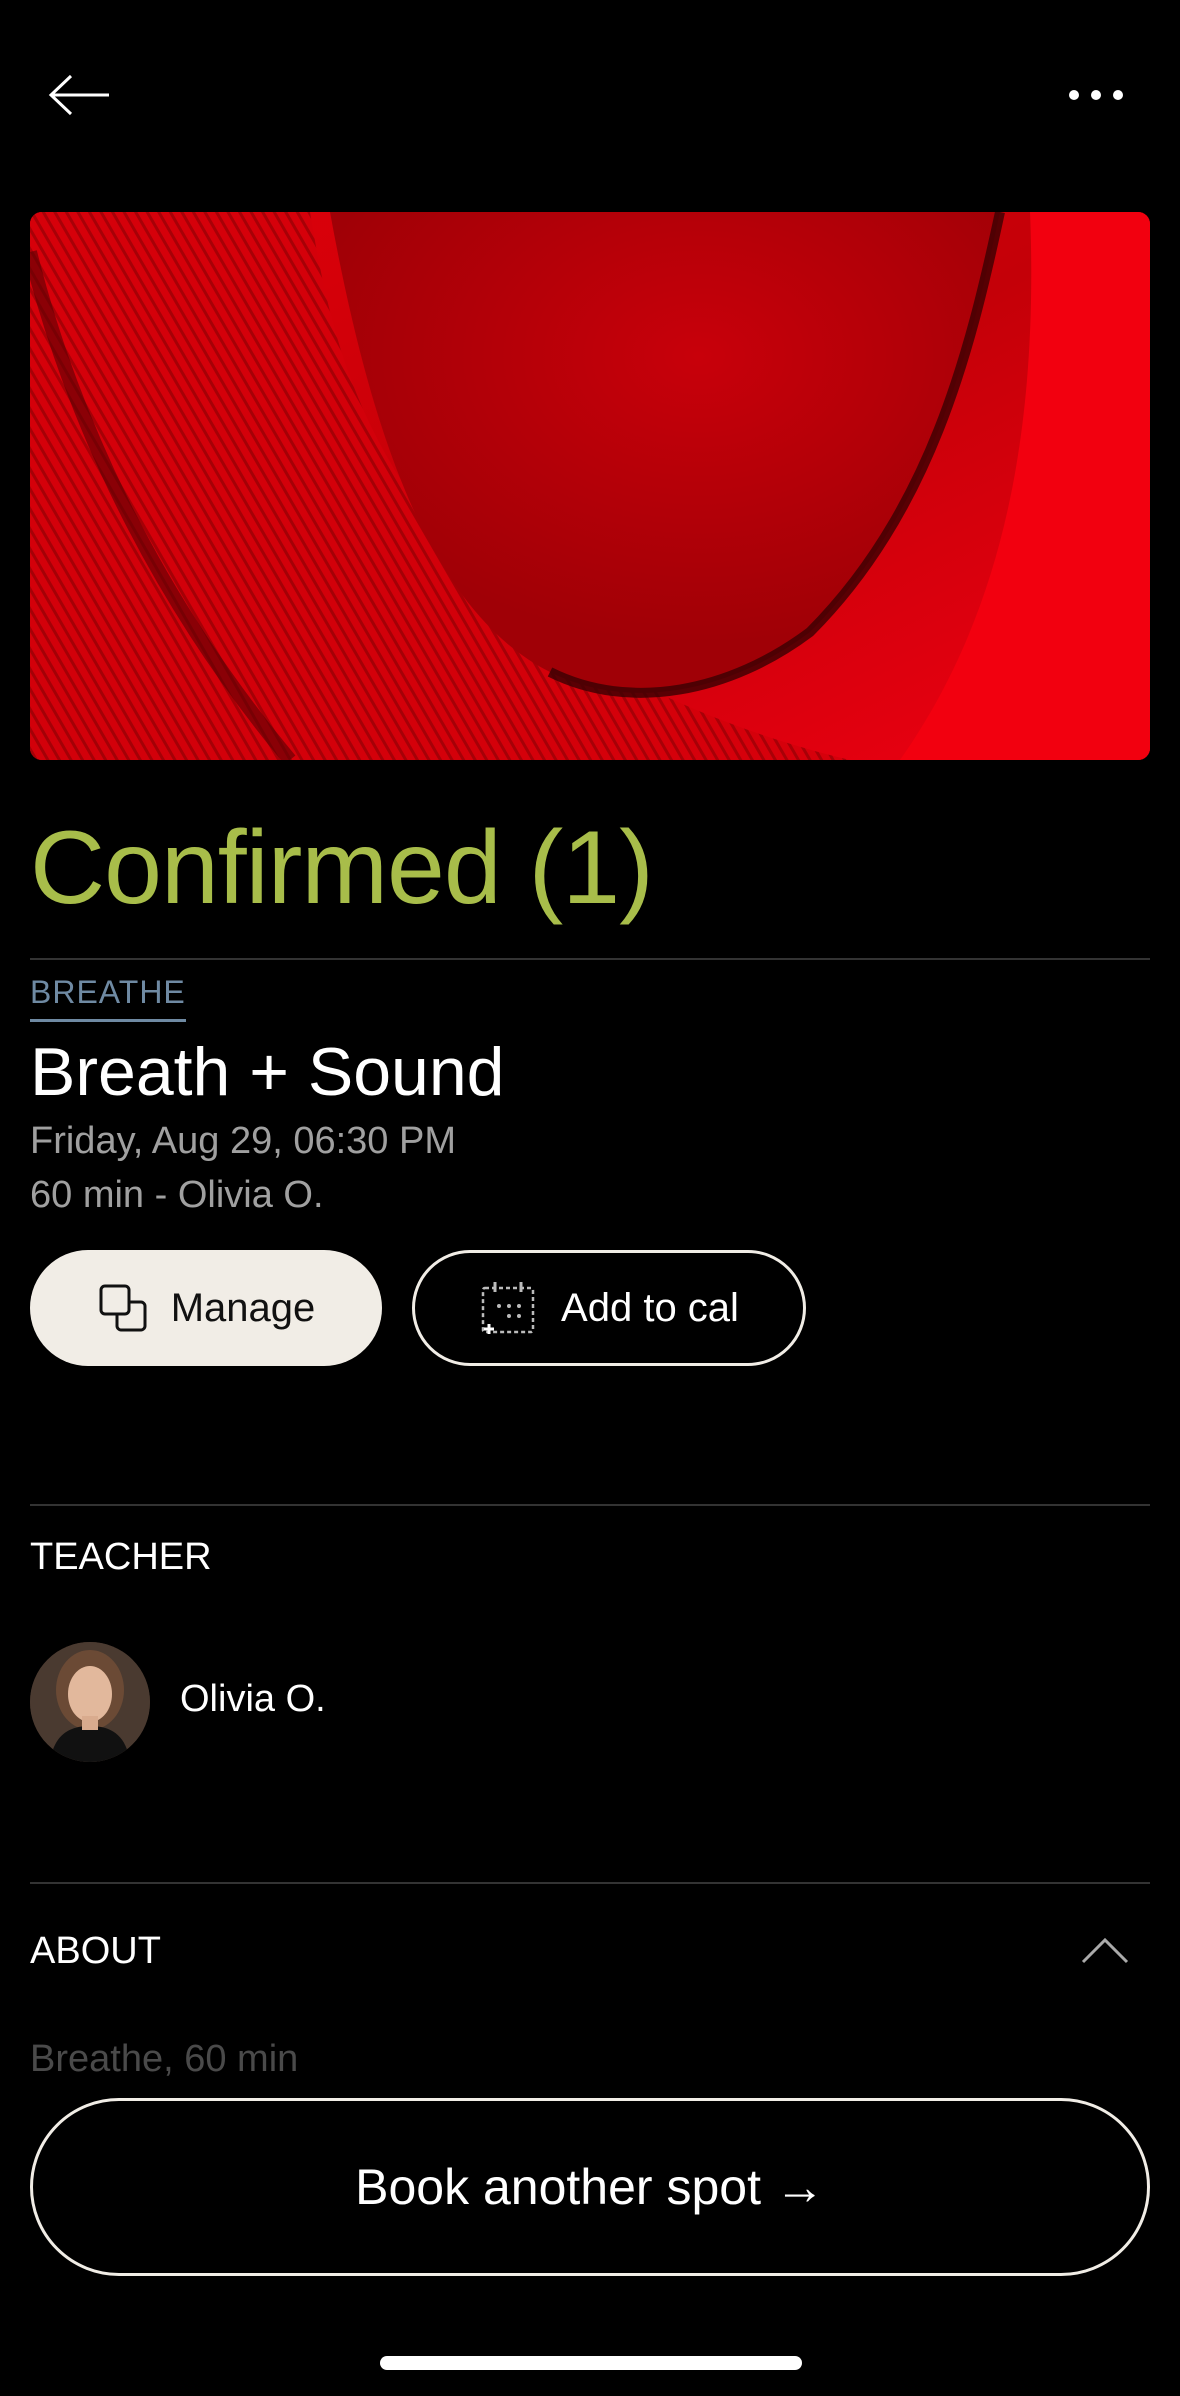 The image size is (1180, 2396). Describe the element at coordinates (243, 1307) in the screenshot. I see `manage-button-label: Manage` at that location.